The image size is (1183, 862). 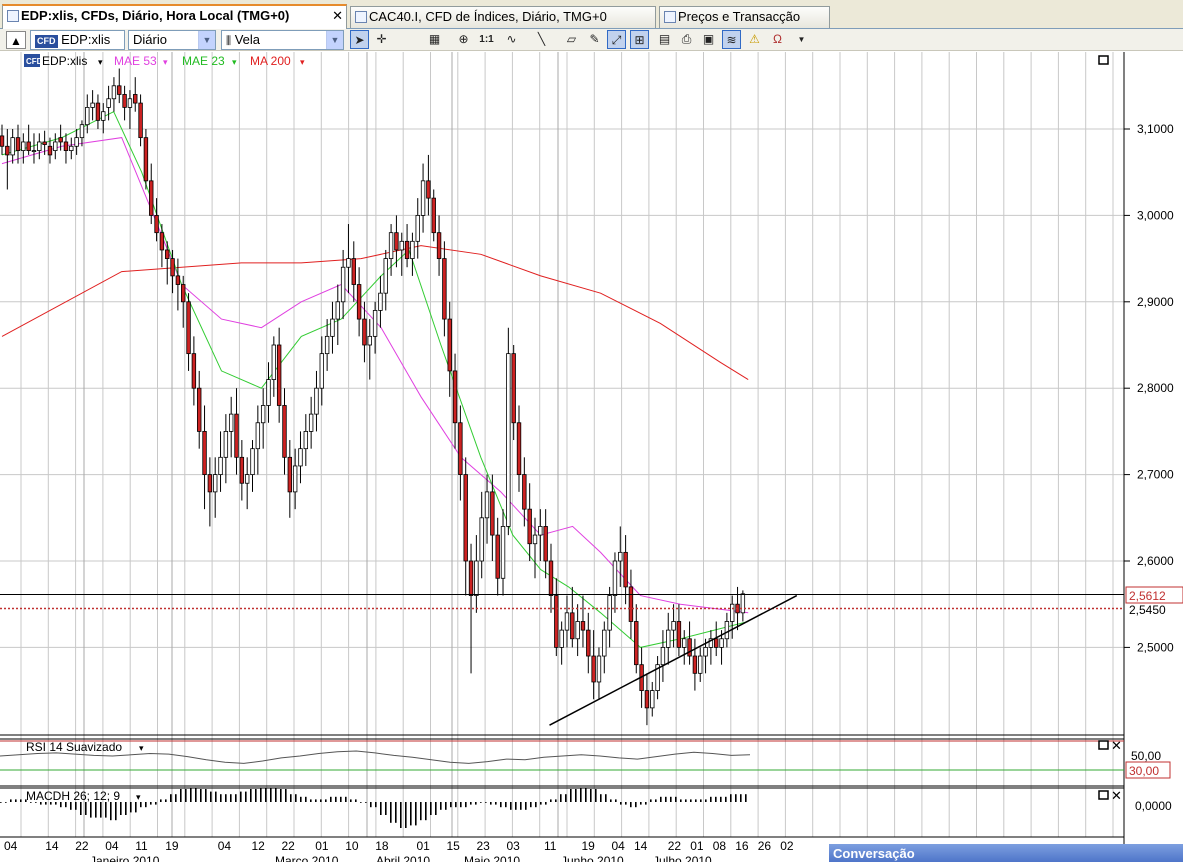 I want to click on close-rsi-icon: ✕, so click(x=1116, y=745).